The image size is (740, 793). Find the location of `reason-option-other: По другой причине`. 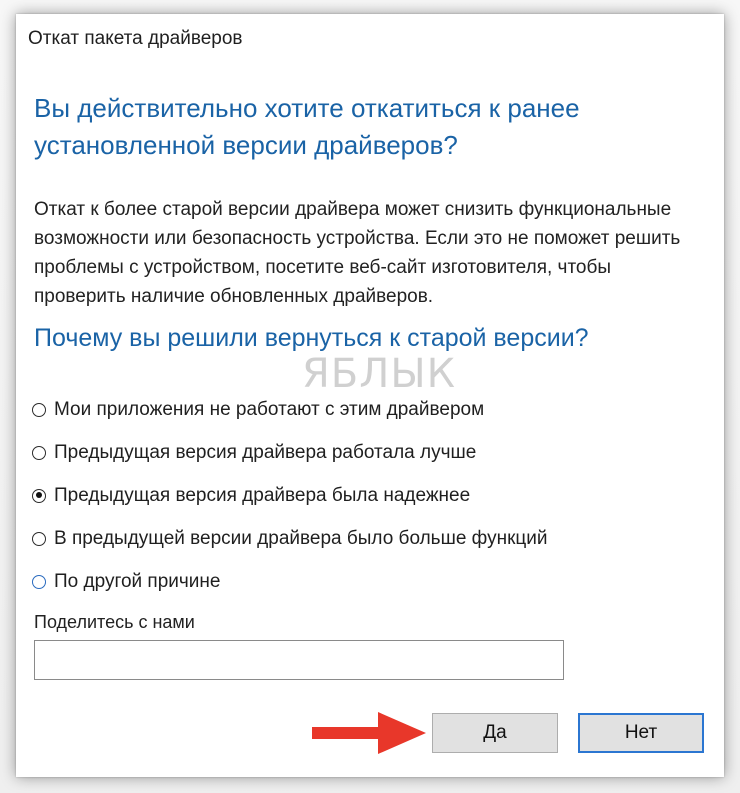

reason-option-other: По другой причине is located at coordinates (362, 581).